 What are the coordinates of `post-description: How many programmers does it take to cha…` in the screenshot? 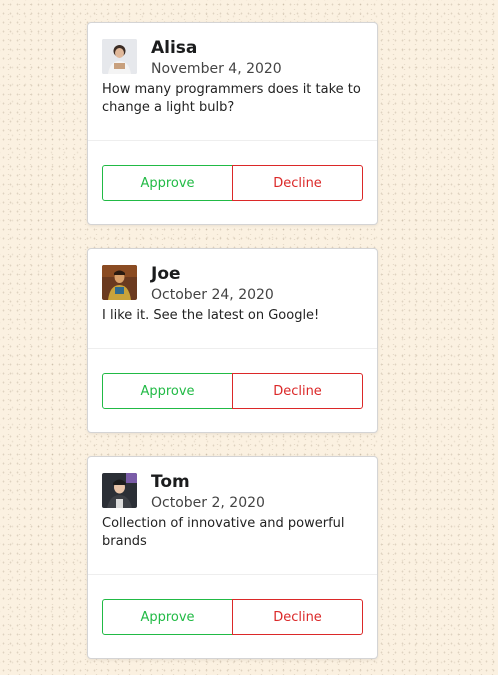 It's located at (231, 98).